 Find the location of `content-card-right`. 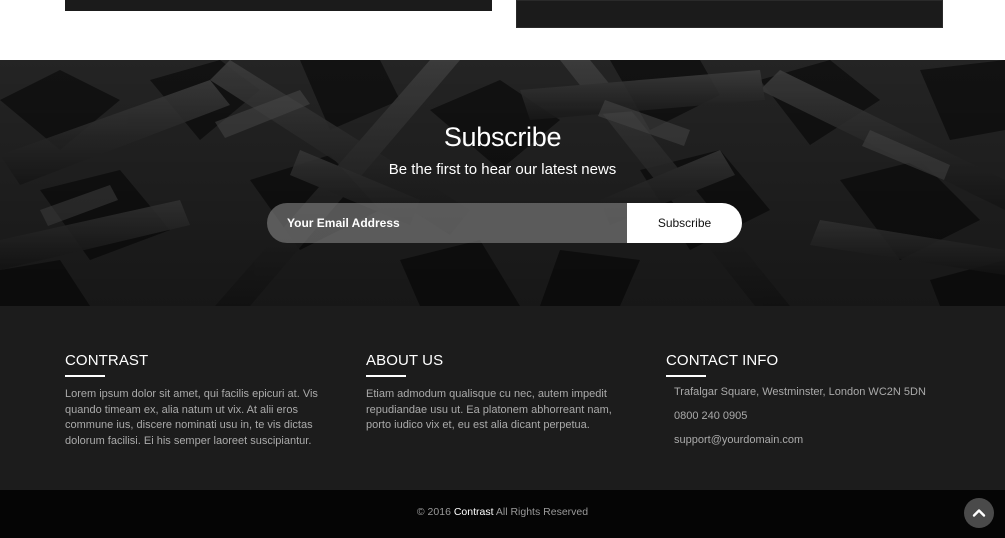

content-card-right is located at coordinates (729, 14).